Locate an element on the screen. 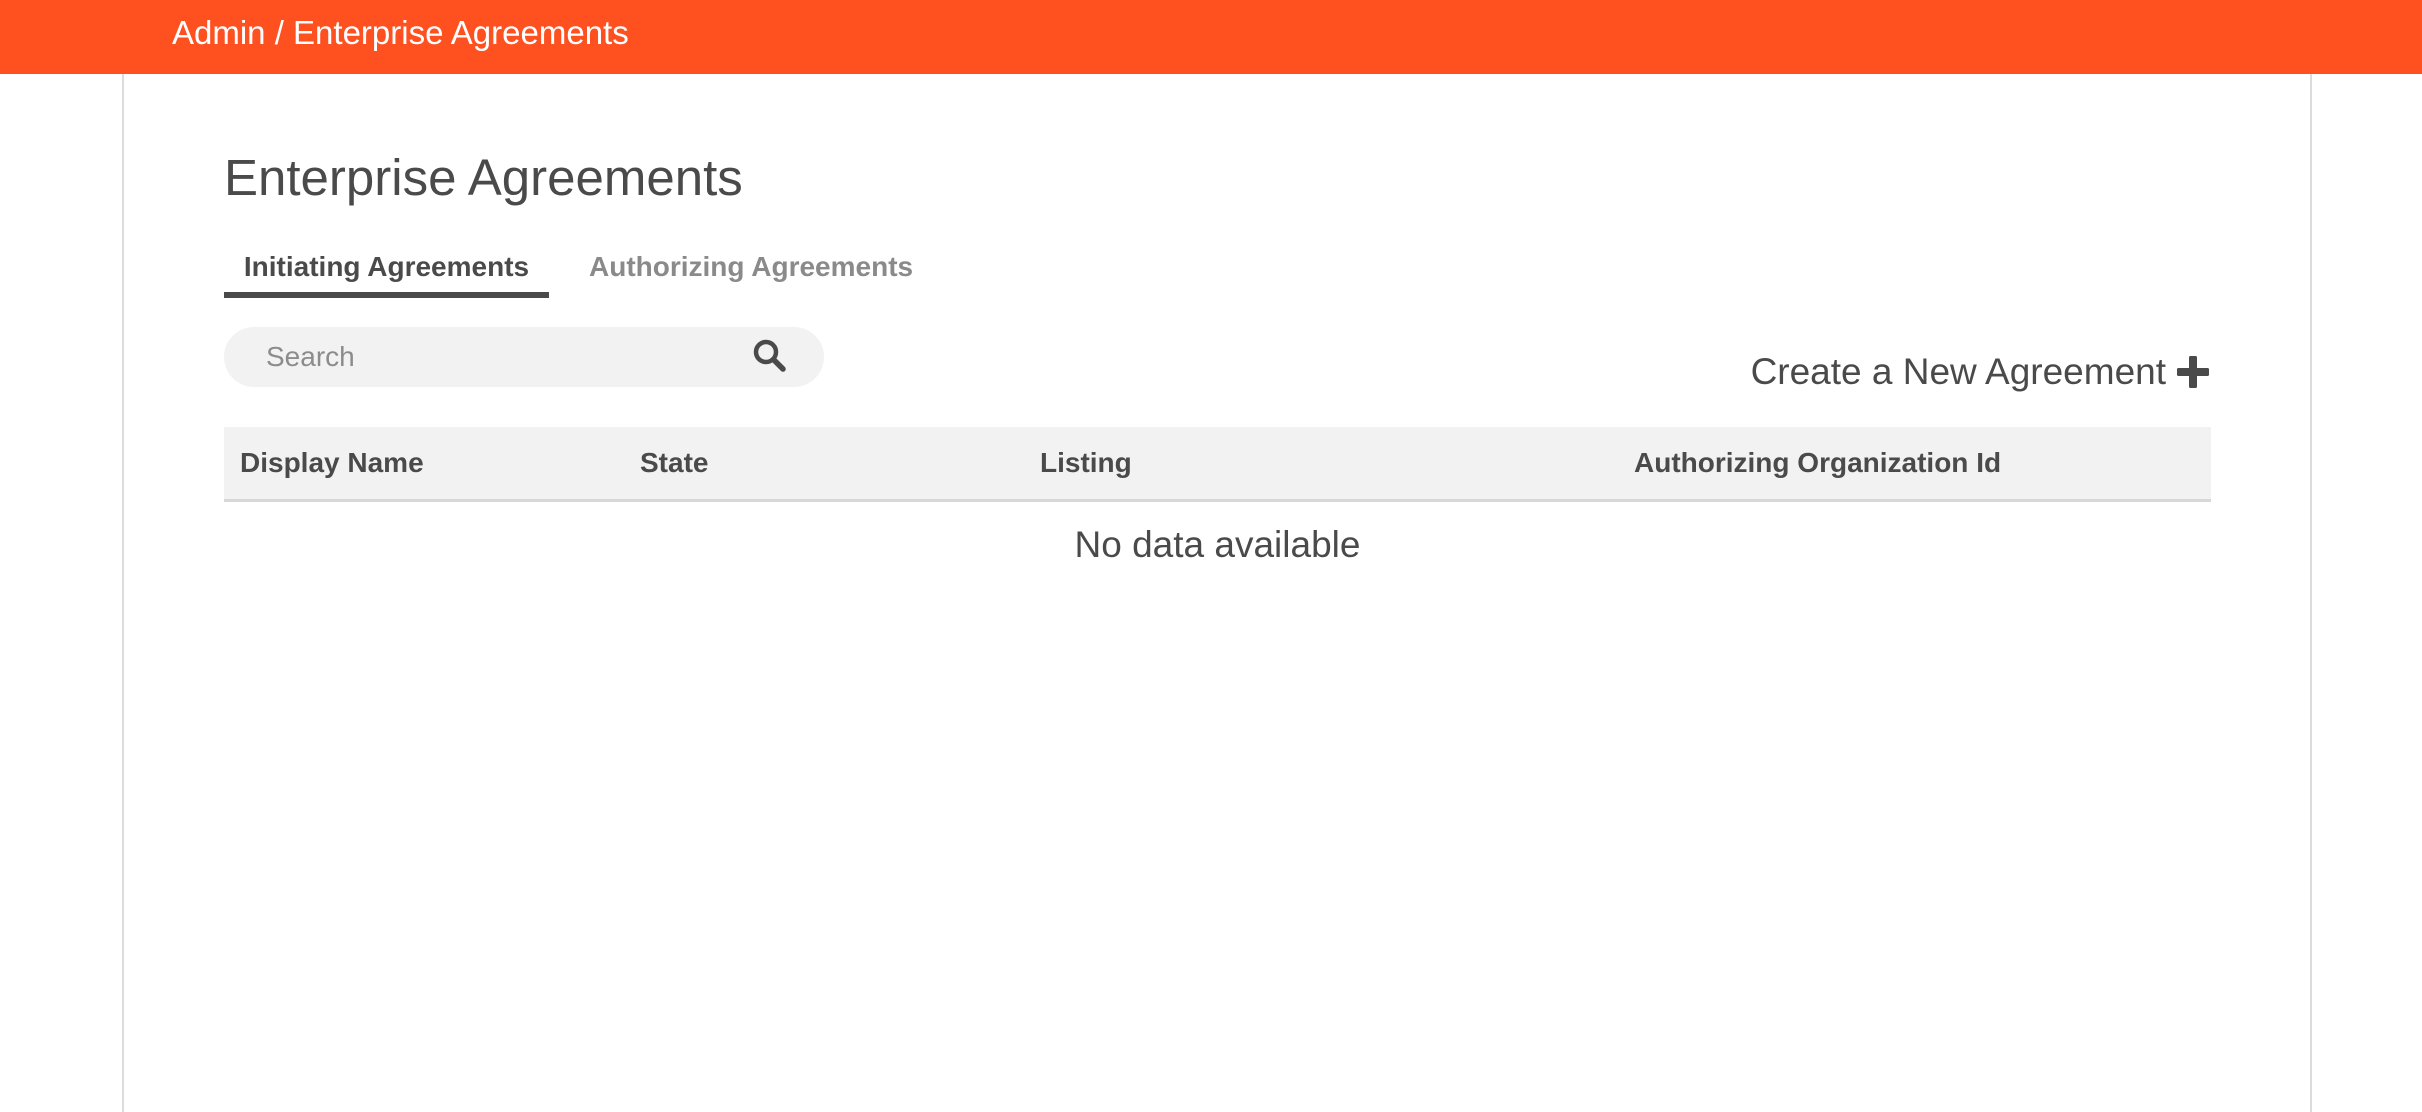 This screenshot has height=1112, width=2422. column-header-state: State is located at coordinates (674, 463).